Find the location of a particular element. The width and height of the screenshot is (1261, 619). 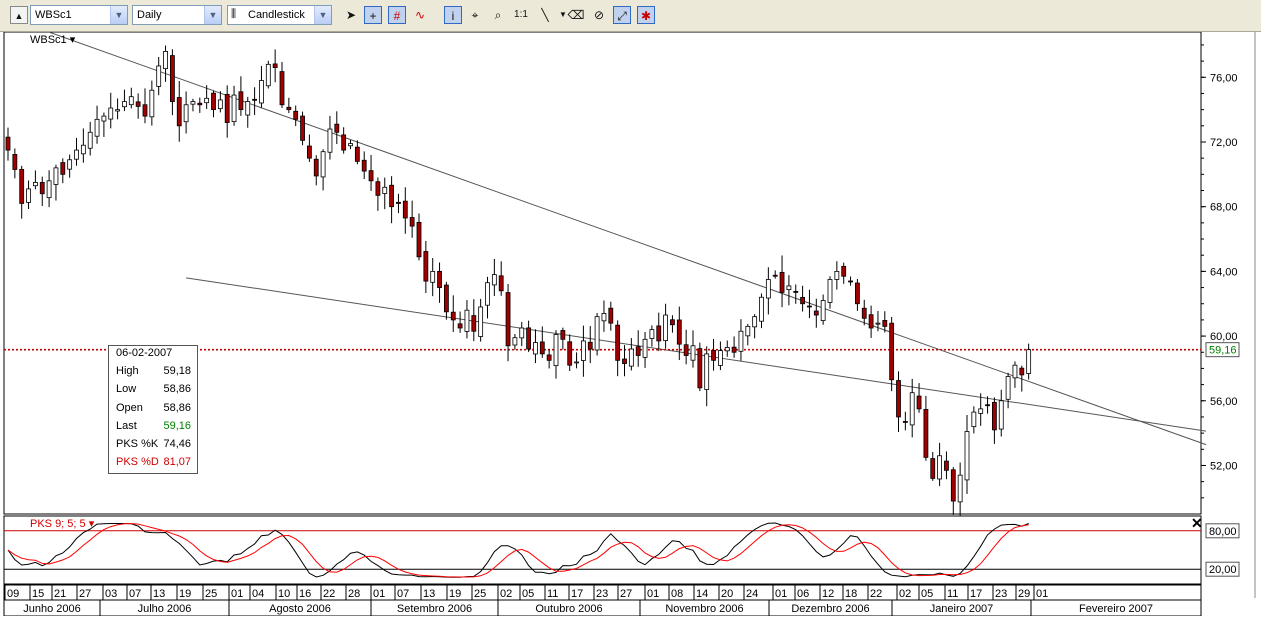

symbol-combo: WBSc1 ▼ is located at coordinates (79, 15).